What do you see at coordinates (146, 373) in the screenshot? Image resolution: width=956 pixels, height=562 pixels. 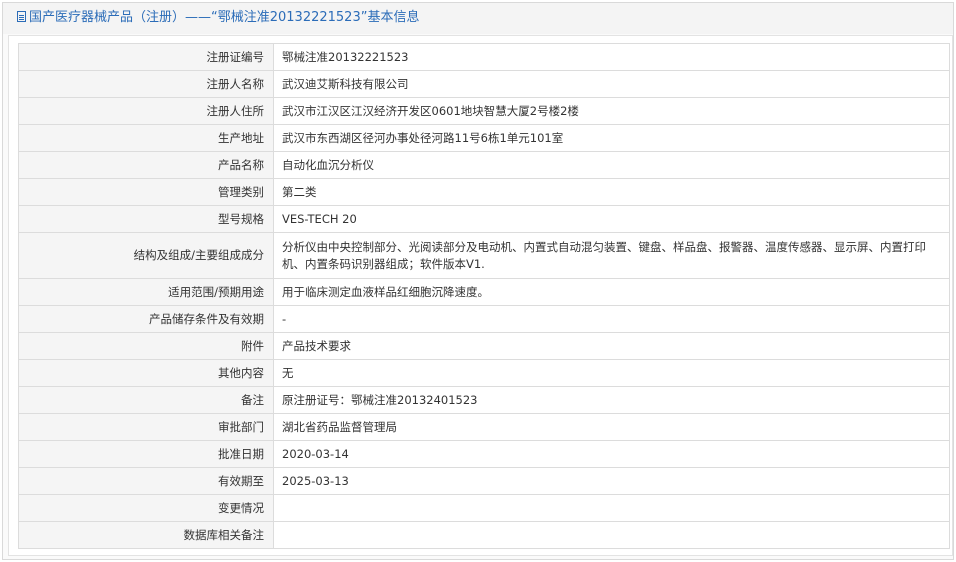 I see `row-label: 其他内容` at bounding box center [146, 373].